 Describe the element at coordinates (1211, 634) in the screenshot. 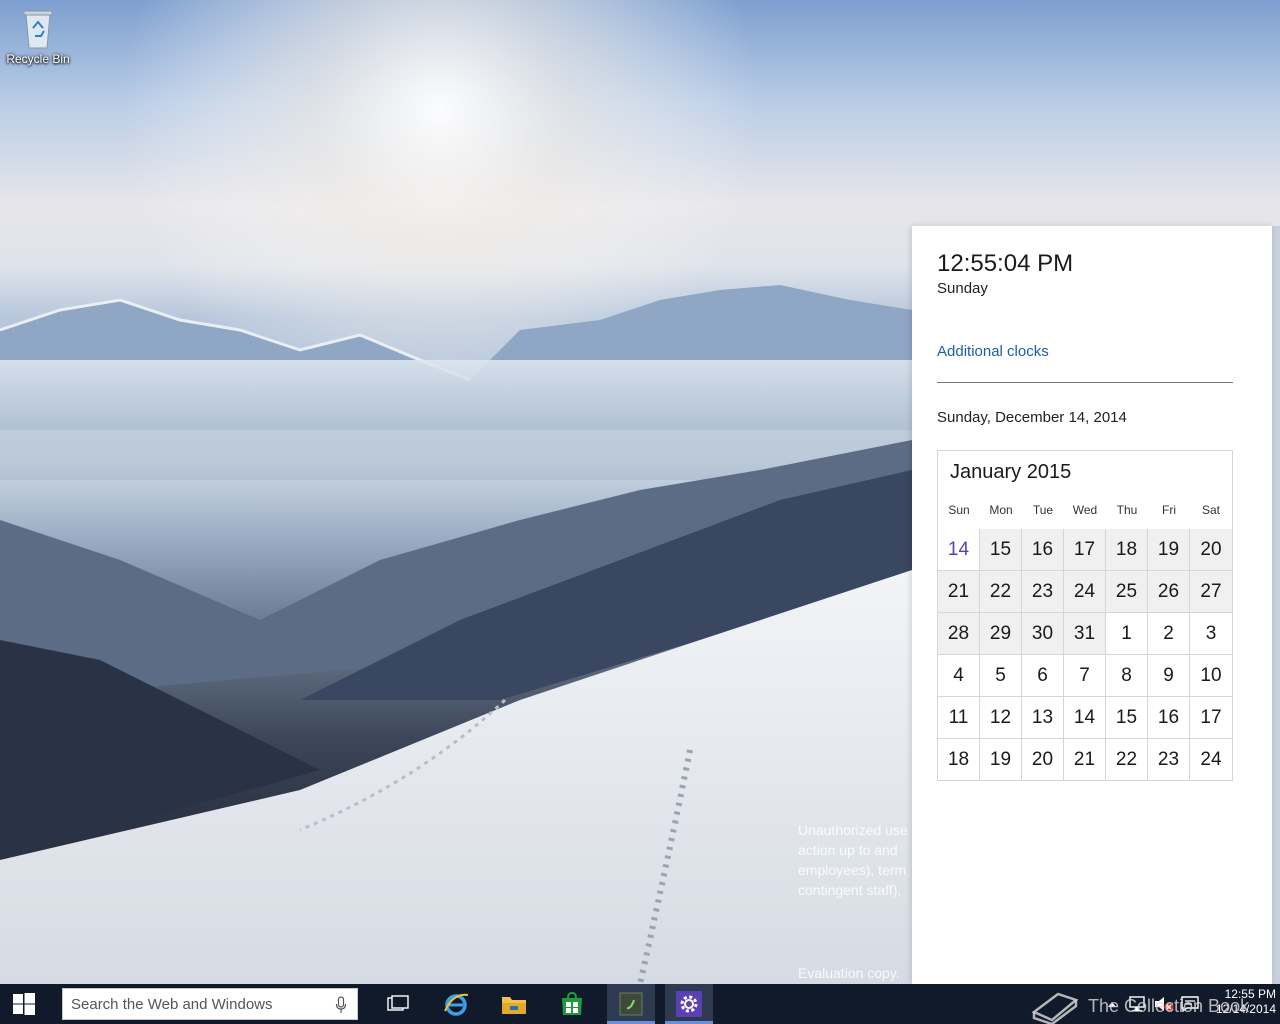

I see `calendar-day-cell: 3` at that location.